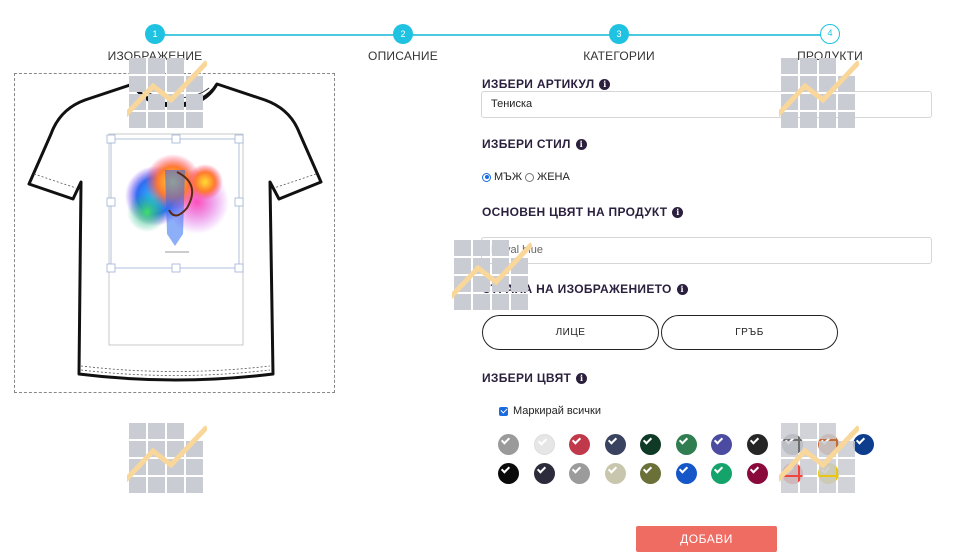  I want to click on base-color-select: Royal blue, so click(706, 250).